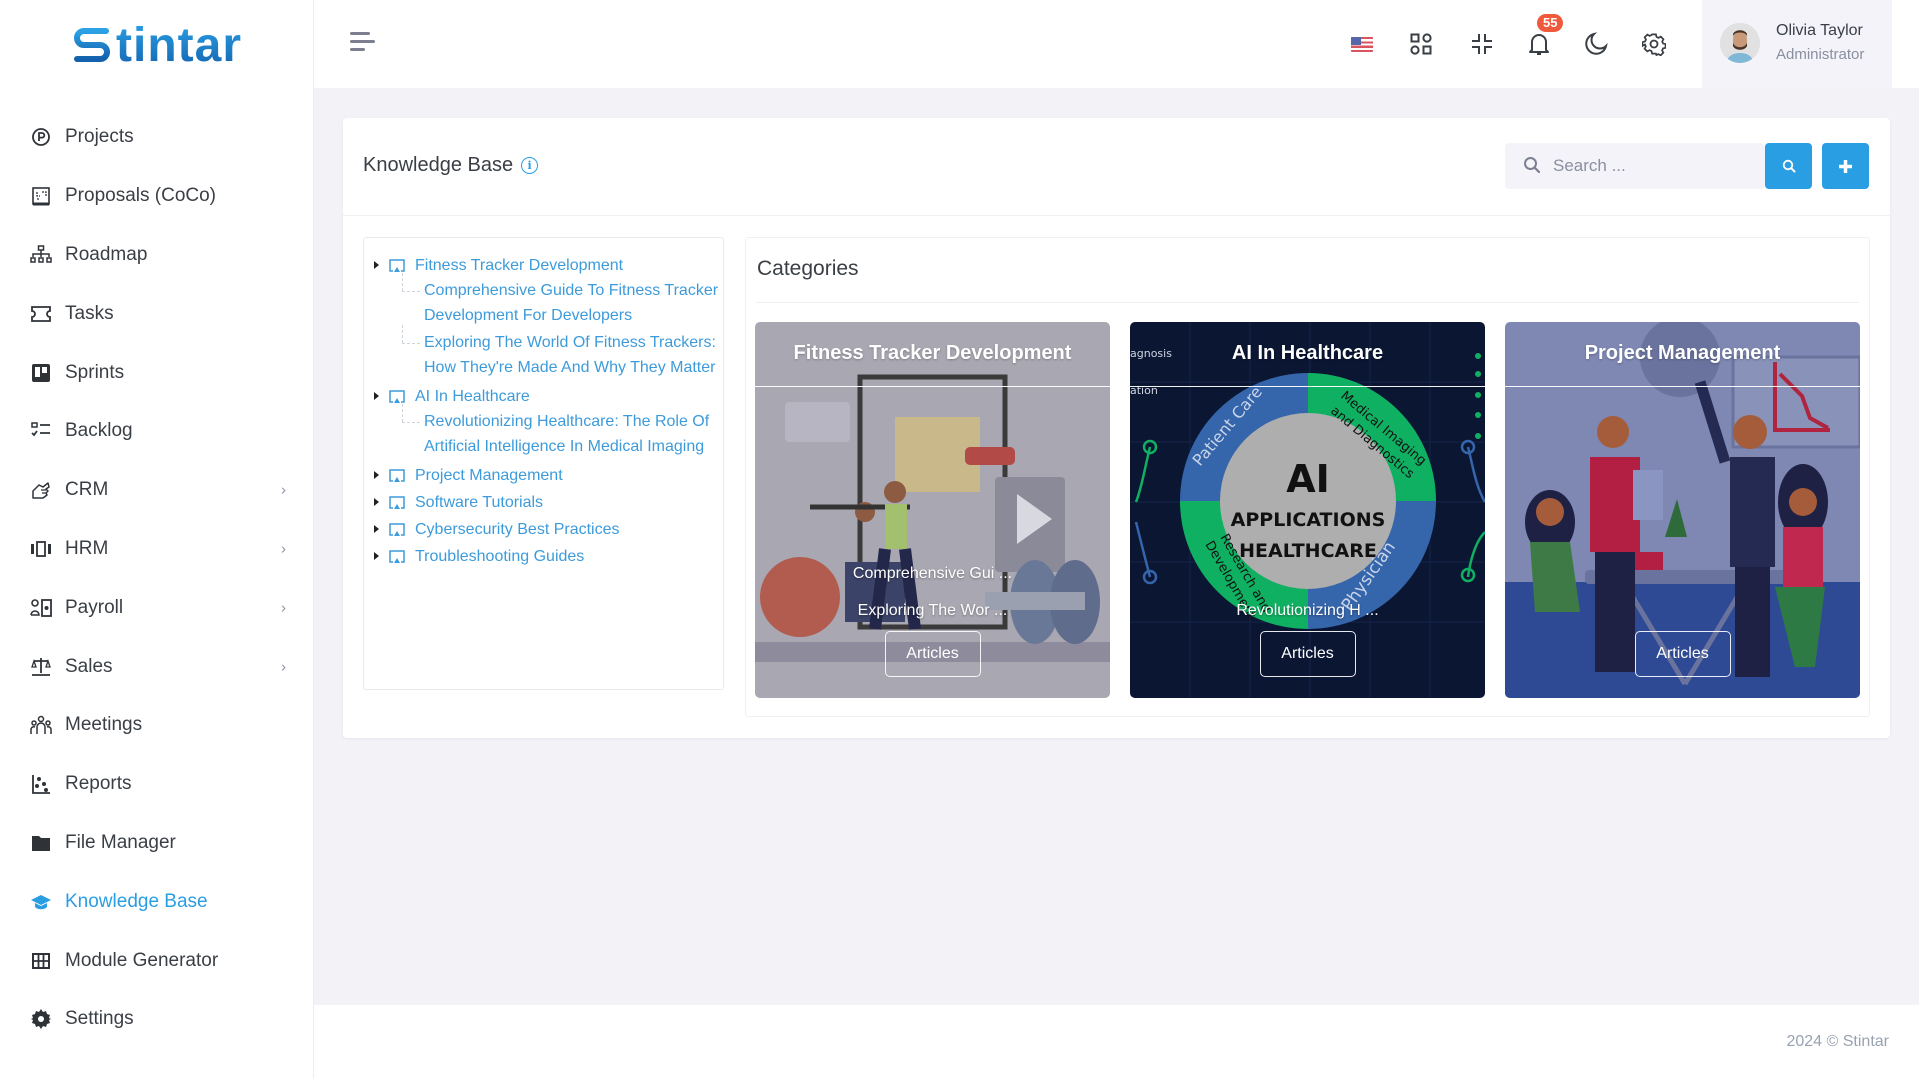 The image size is (1919, 1079). What do you see at coordinates (1797, 44) in the screenshot?
I see `user-menu: Olivia Taylor Administrator` at bounding box center [1797, 44].